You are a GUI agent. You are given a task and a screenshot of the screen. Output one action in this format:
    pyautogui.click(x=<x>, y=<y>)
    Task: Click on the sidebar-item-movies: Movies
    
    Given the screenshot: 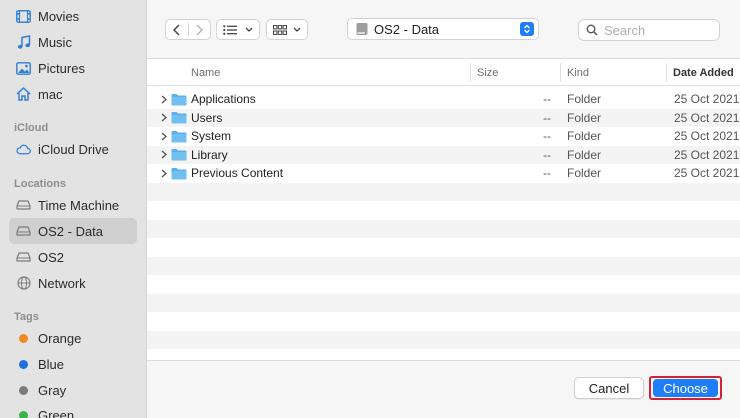 What is the action you would take?
    pyautogui.click(x=73, y=16)
    